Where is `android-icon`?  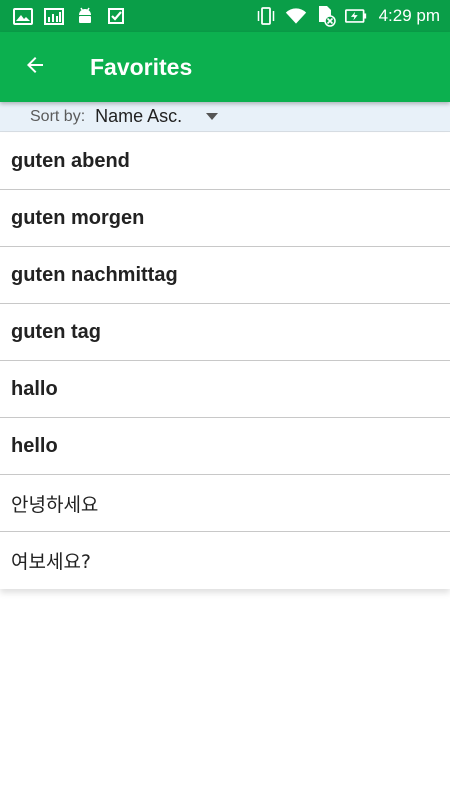
android-icon is located at coordinates (85, 16).